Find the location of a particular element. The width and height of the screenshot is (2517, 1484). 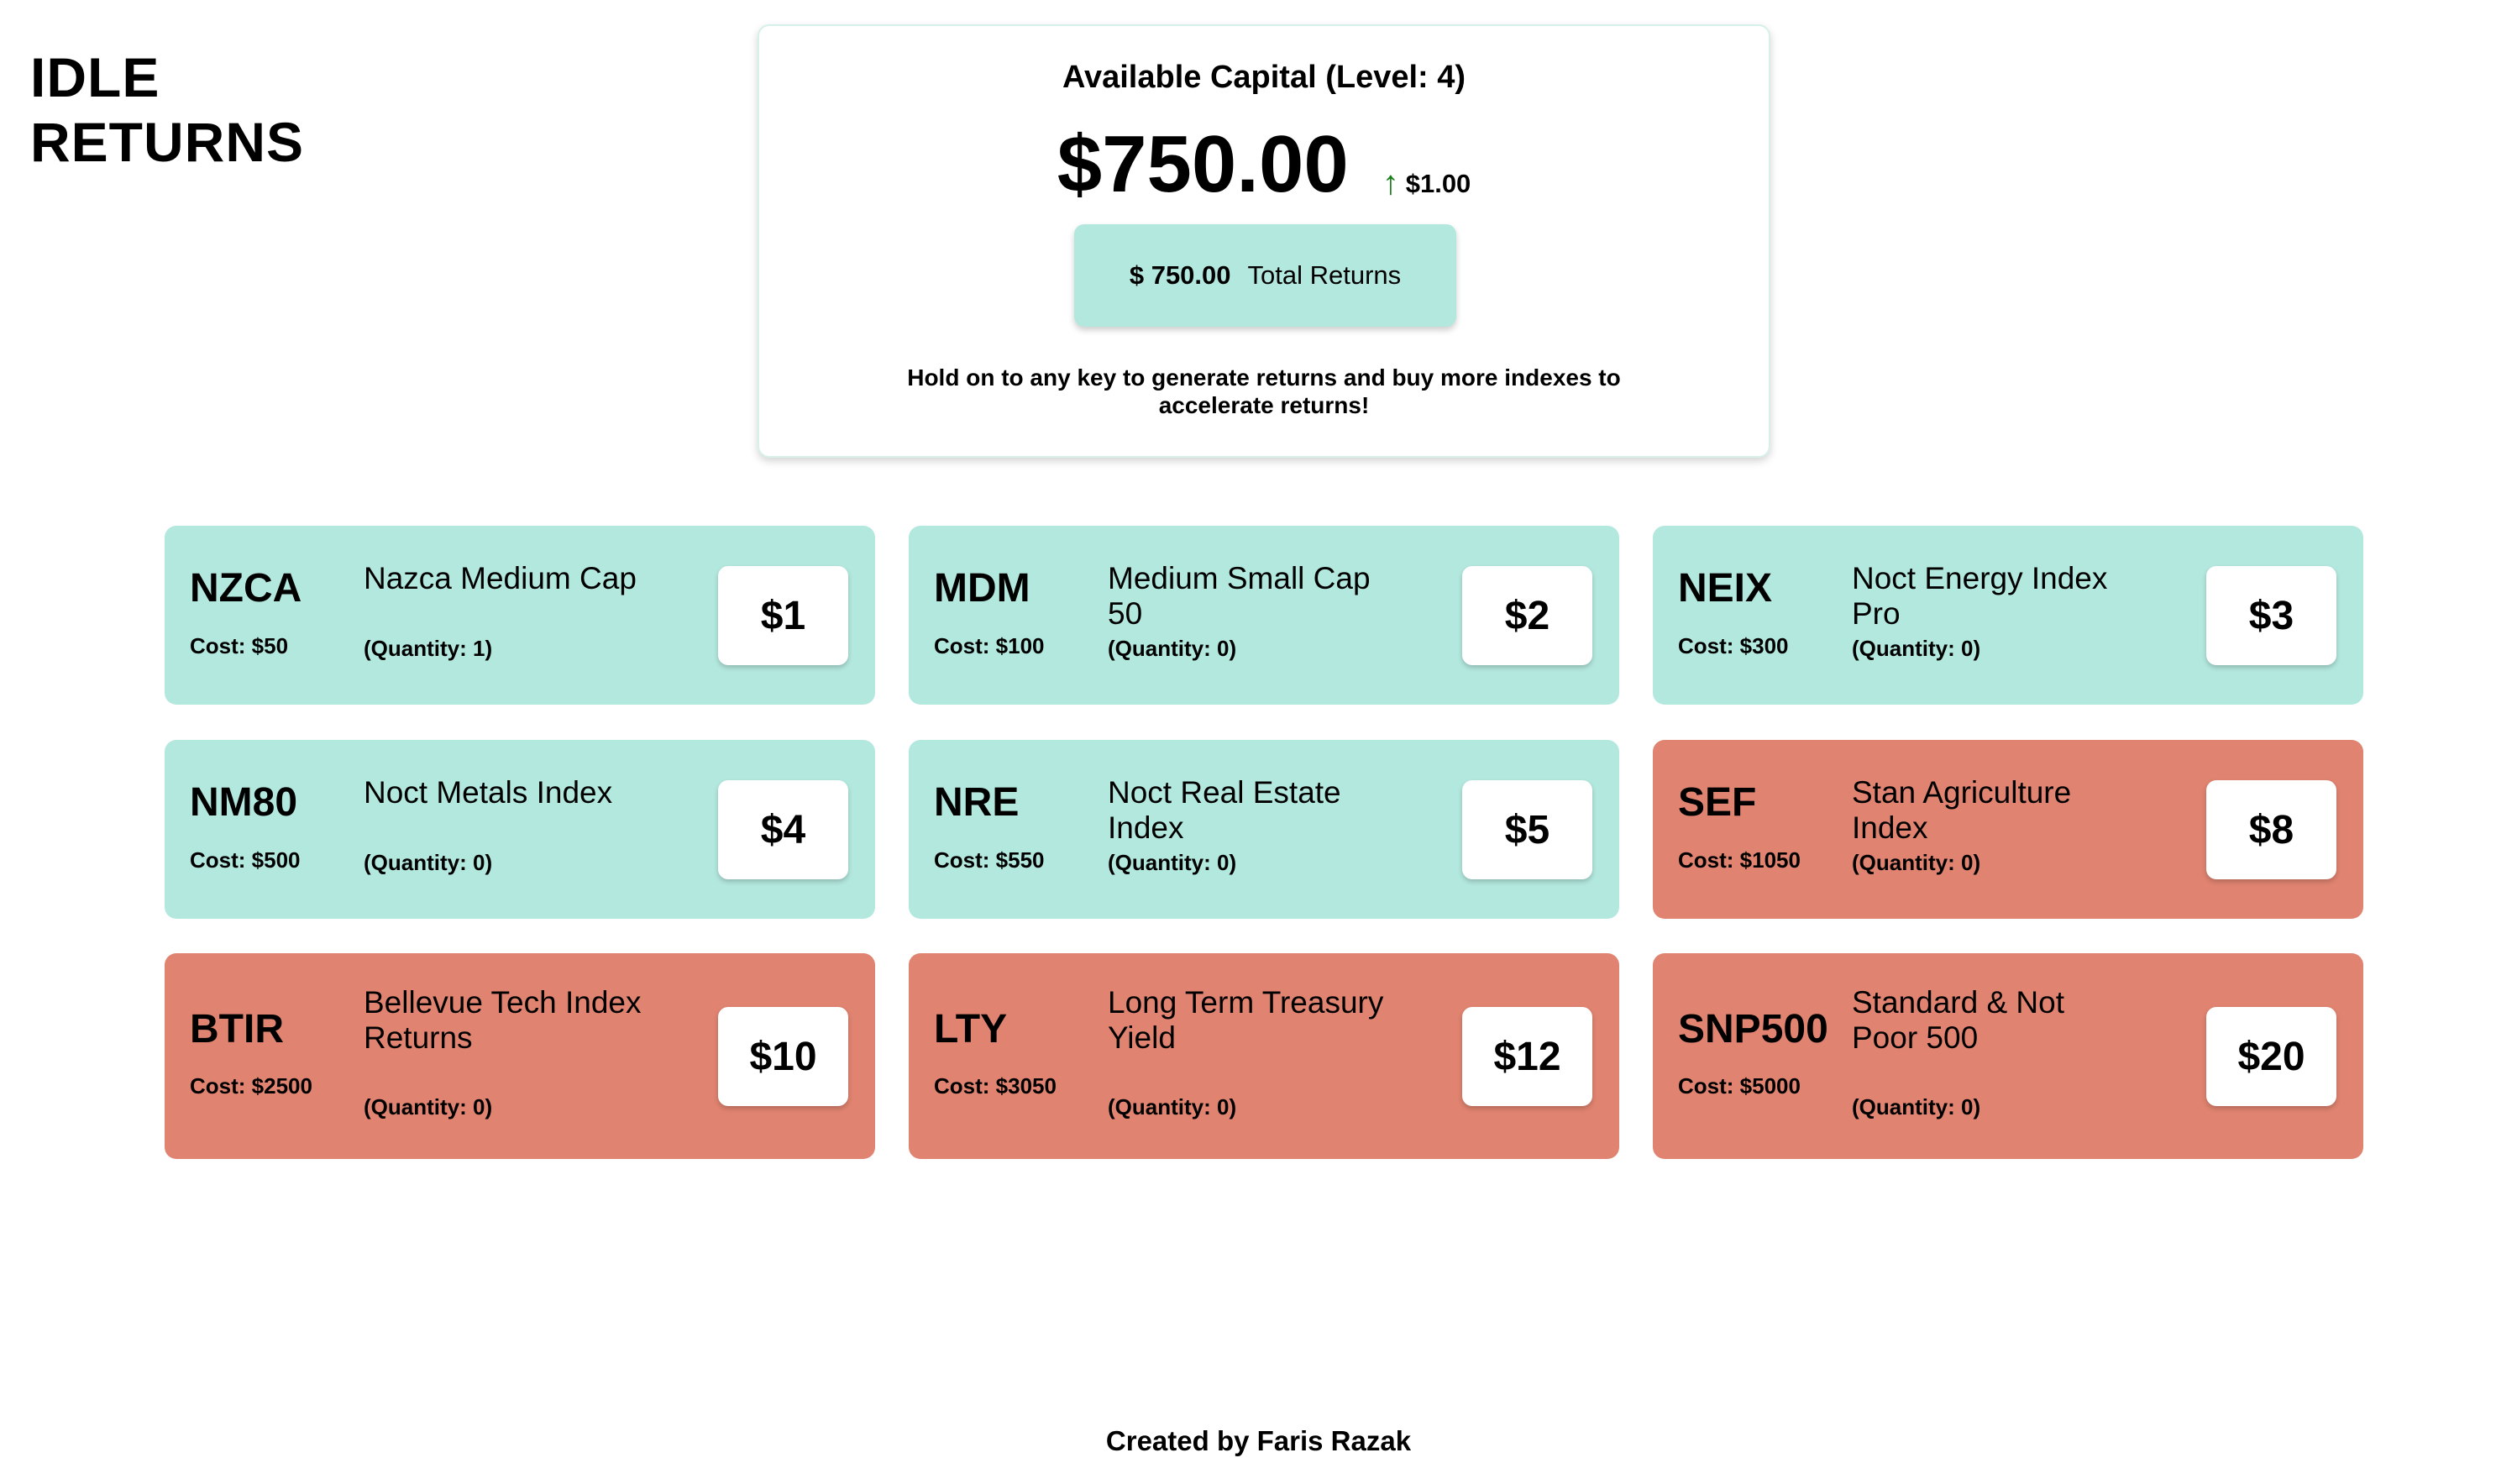

index-cost: Cost: $5000 is located at coordinates (1739, 1086).